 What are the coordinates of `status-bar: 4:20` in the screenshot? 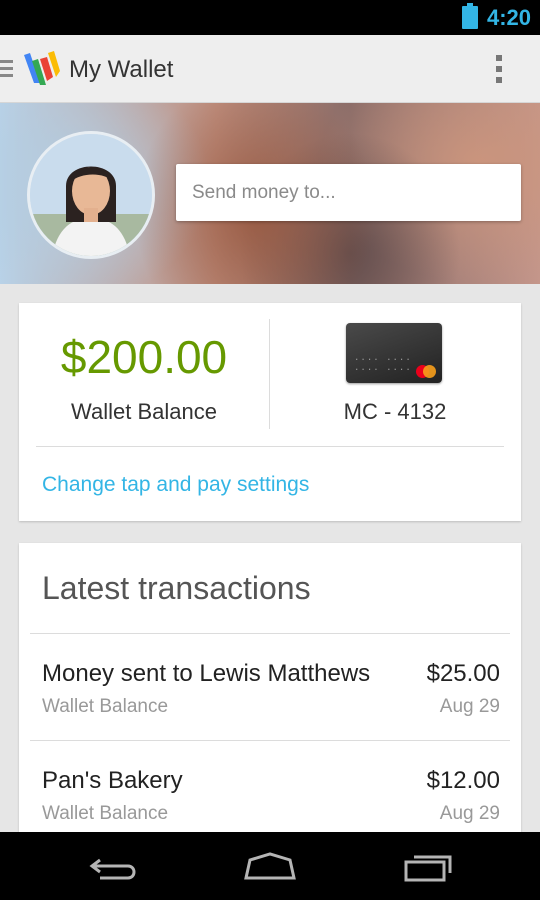 It's located at (270, 17).